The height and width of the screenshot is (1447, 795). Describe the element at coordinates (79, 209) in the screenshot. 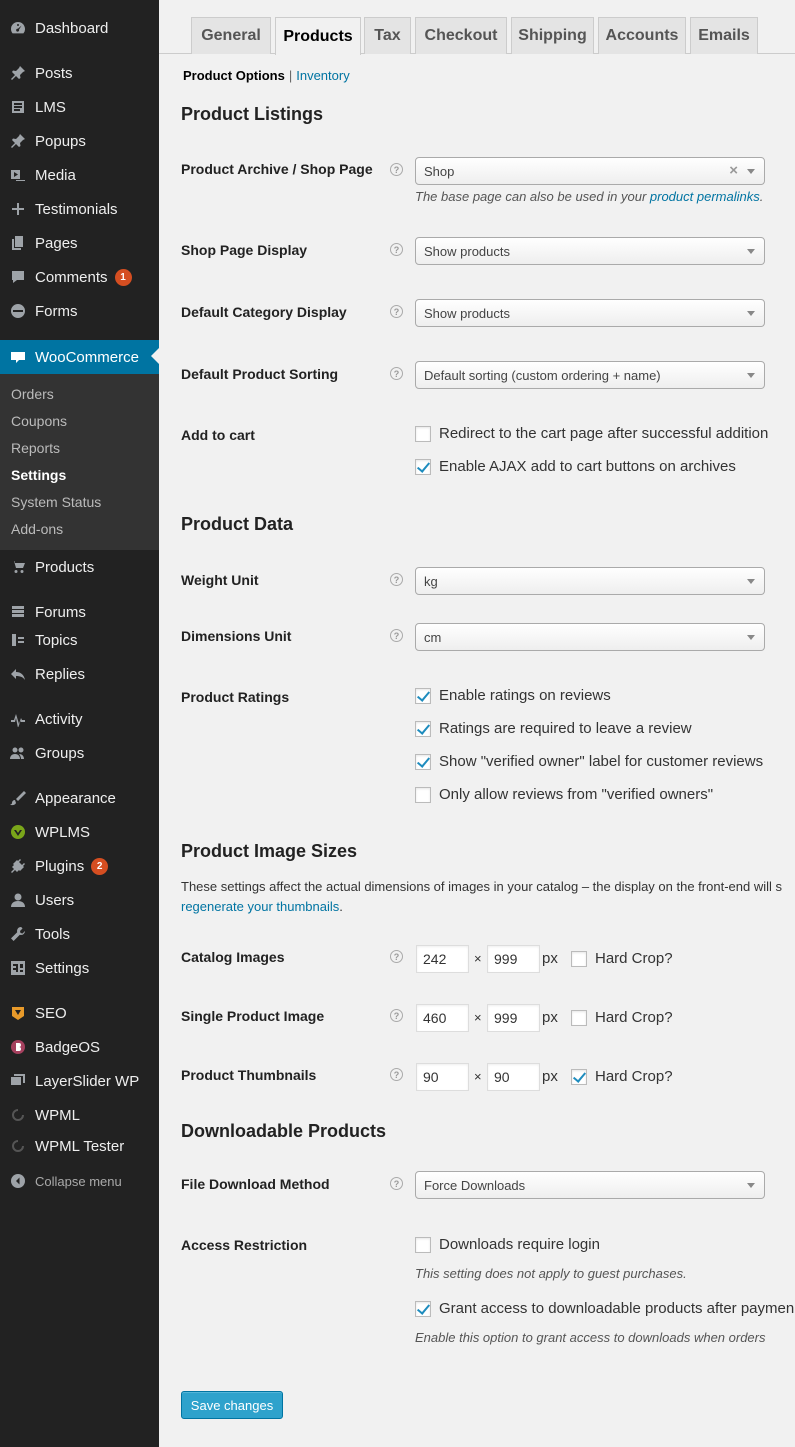

I see `menu-testimonials: Testimonials` at that location.